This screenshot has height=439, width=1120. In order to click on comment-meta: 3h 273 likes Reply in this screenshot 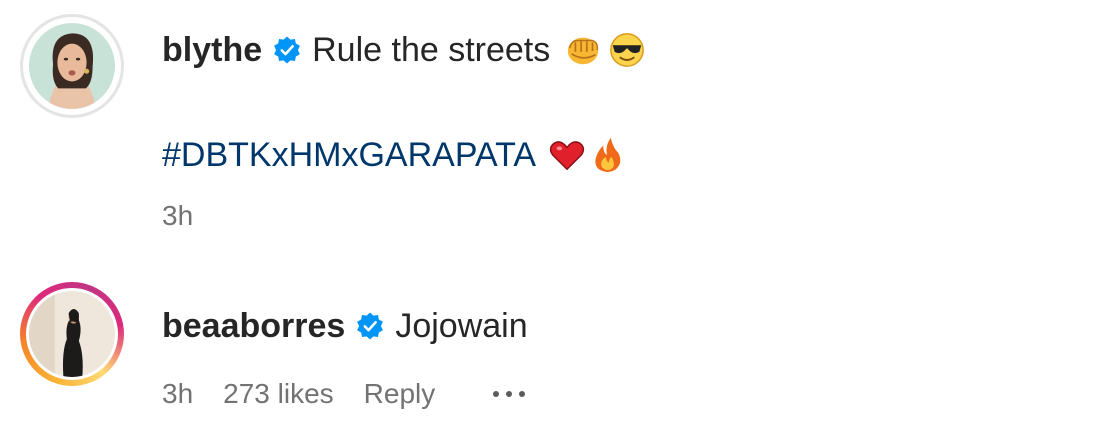, I will do `click(631, 394)`.